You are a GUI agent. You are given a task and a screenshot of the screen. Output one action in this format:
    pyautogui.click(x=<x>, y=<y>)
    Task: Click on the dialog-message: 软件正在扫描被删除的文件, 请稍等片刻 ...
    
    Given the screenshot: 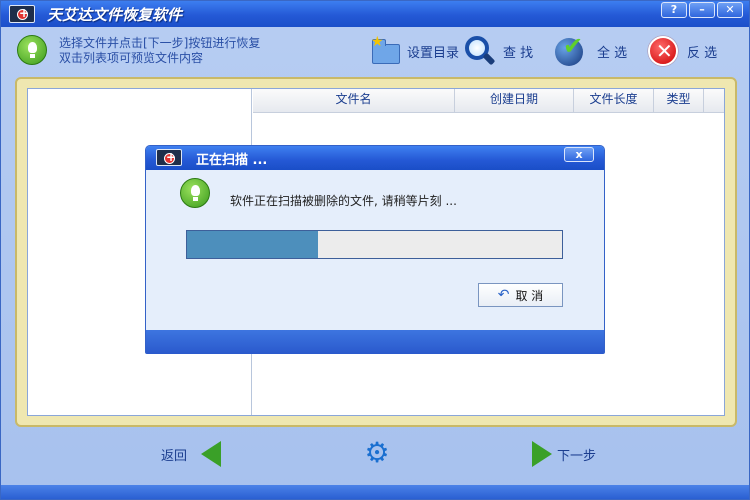 What is the action you would take?
    pyautogui.click(x=343, y=201)
    